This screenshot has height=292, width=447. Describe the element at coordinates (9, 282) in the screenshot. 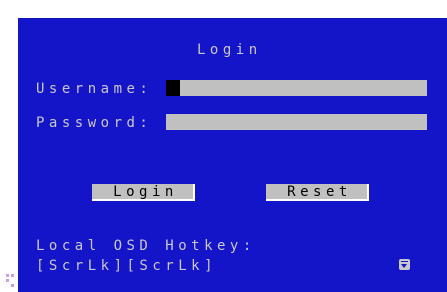

I see `resize-corner-icon` at that location.